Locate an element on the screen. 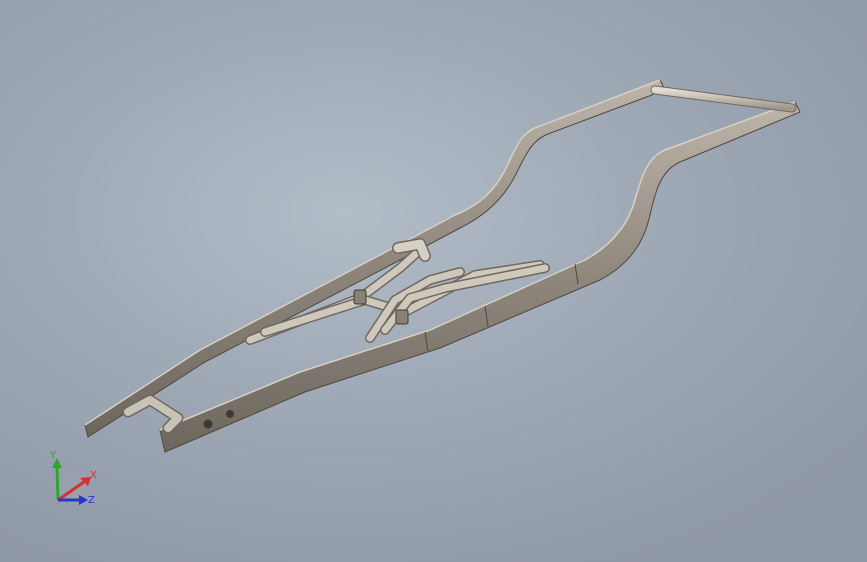 This screenshot has width=867, height=562. triad-y-axis is located at coordinates (57, 483).